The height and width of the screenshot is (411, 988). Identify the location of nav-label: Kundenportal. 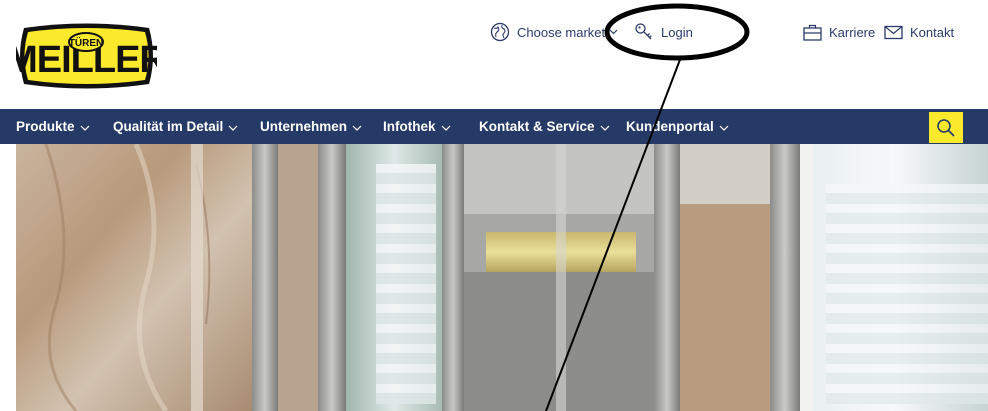
(670, 126).